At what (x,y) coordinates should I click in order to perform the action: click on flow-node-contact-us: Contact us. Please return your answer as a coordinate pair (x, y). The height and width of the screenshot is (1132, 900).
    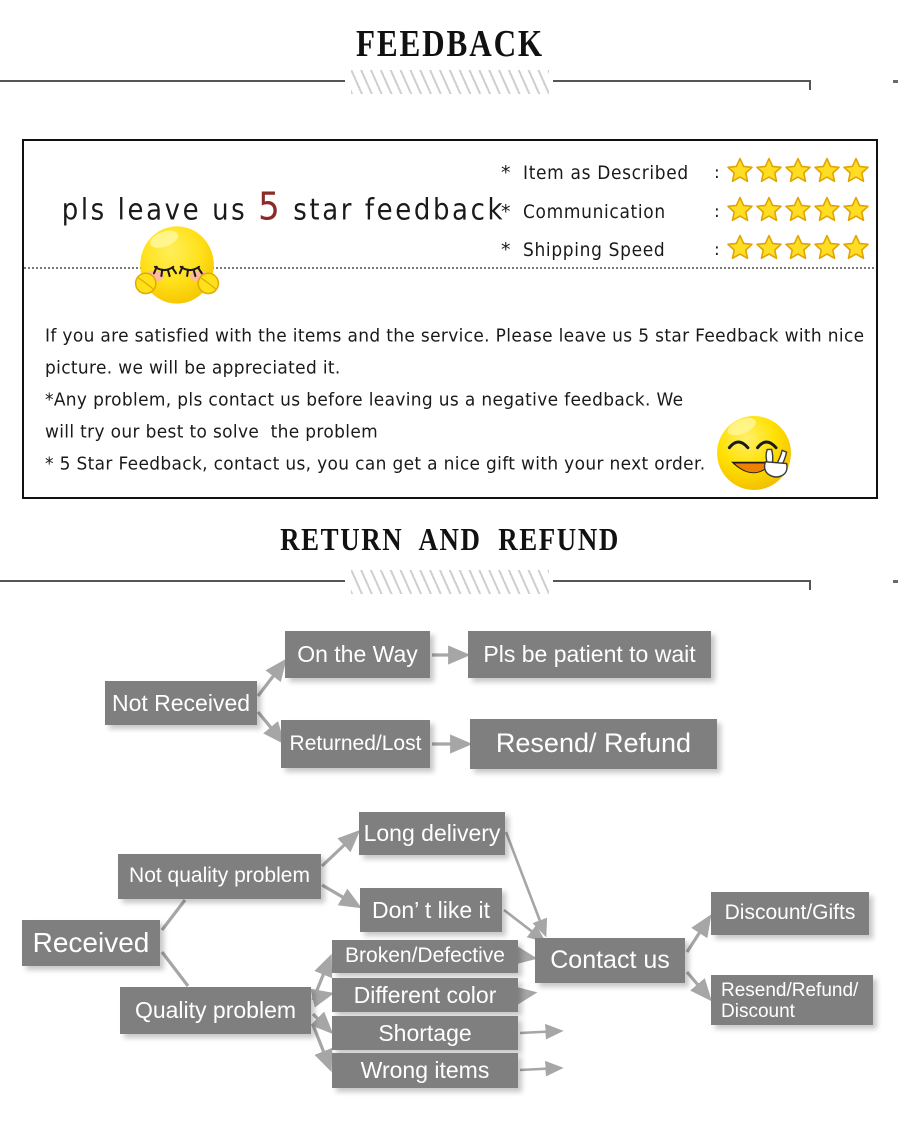
    Looking at the image, I should click on (610, 960).